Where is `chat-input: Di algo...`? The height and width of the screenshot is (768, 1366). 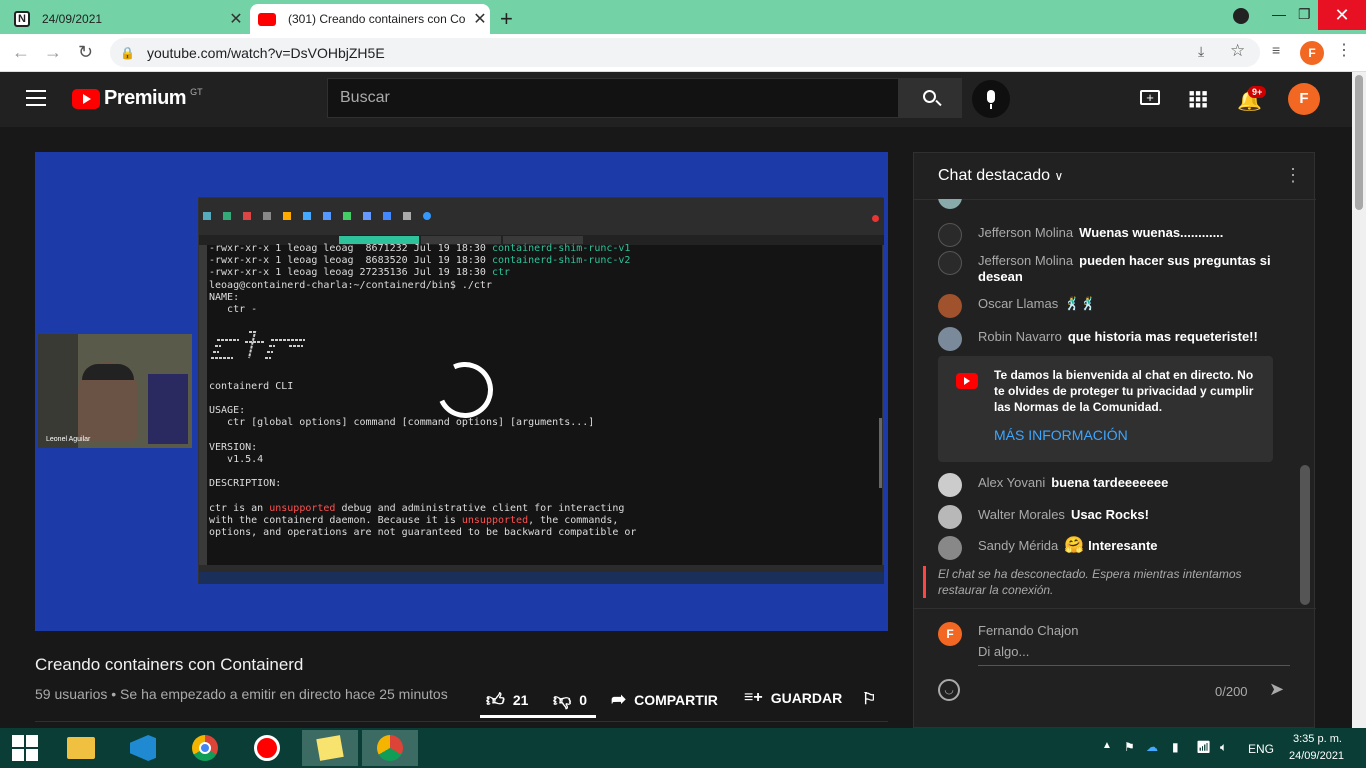 chat-input: Di algo... is located at coordinates (1134, 655).